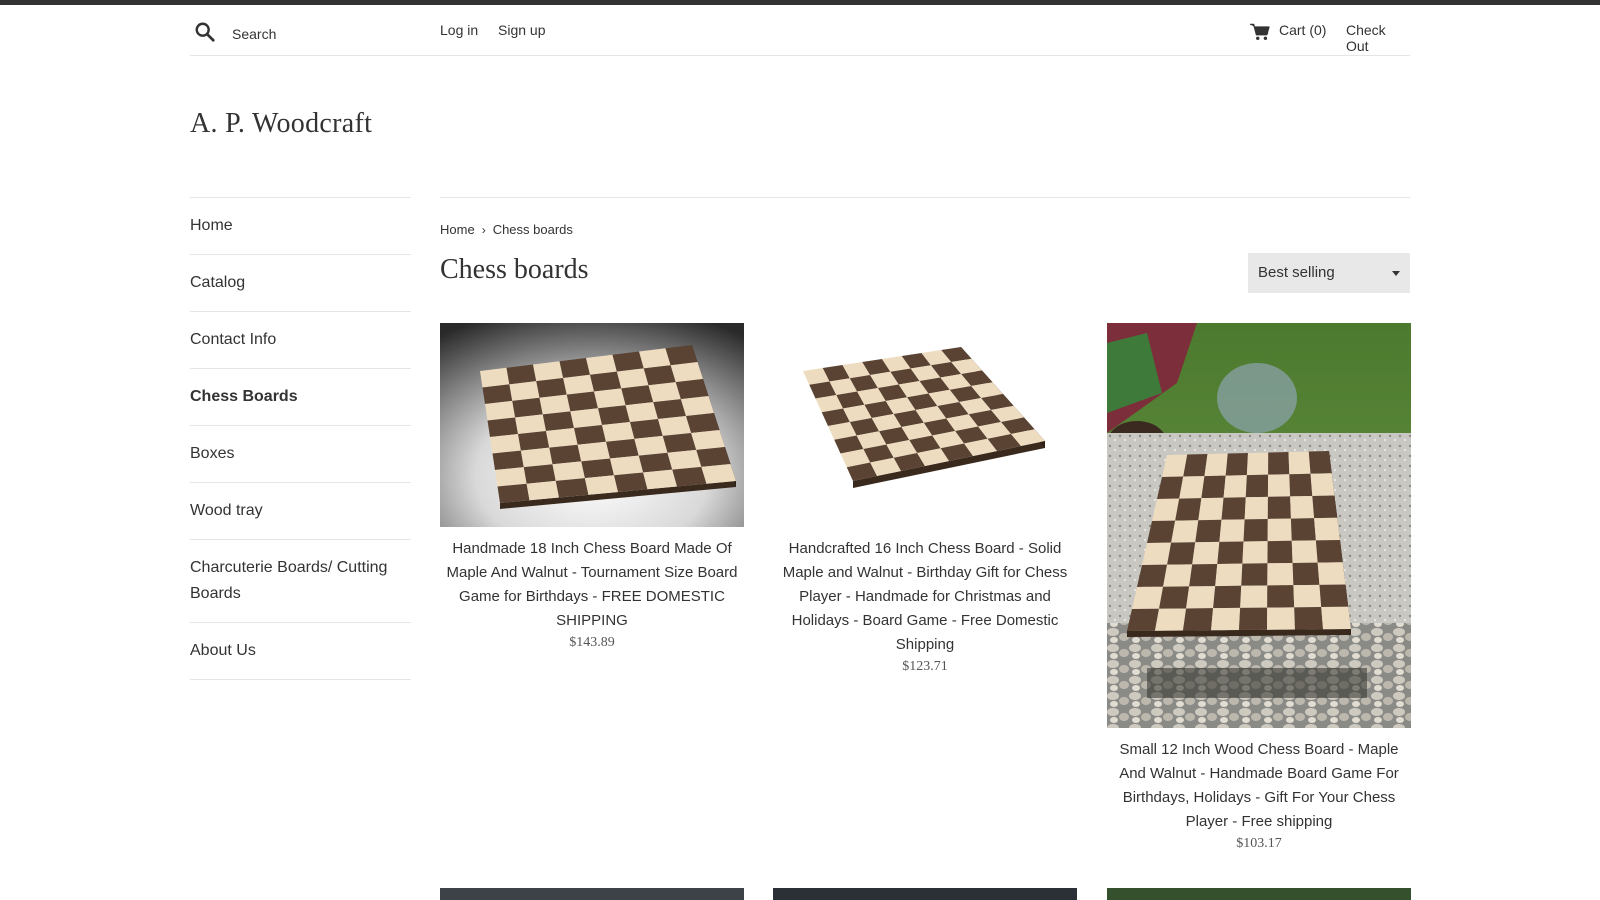 Image resolution: width=1600 pixels, height=900 pixels. I want to click on main-divider, so click(925, 197).